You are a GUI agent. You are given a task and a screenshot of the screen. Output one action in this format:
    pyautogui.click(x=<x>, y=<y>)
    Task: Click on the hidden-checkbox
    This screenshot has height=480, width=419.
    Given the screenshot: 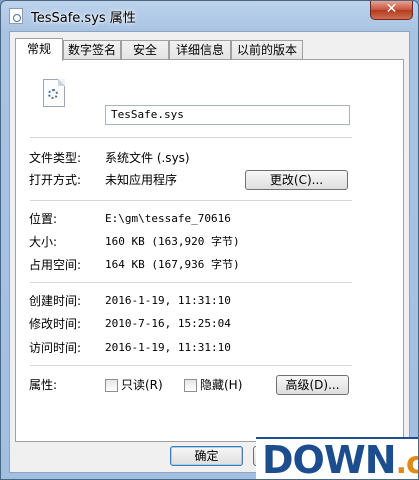 What is the action you would take?
    pyautogui.click(x=190, y=385)
    